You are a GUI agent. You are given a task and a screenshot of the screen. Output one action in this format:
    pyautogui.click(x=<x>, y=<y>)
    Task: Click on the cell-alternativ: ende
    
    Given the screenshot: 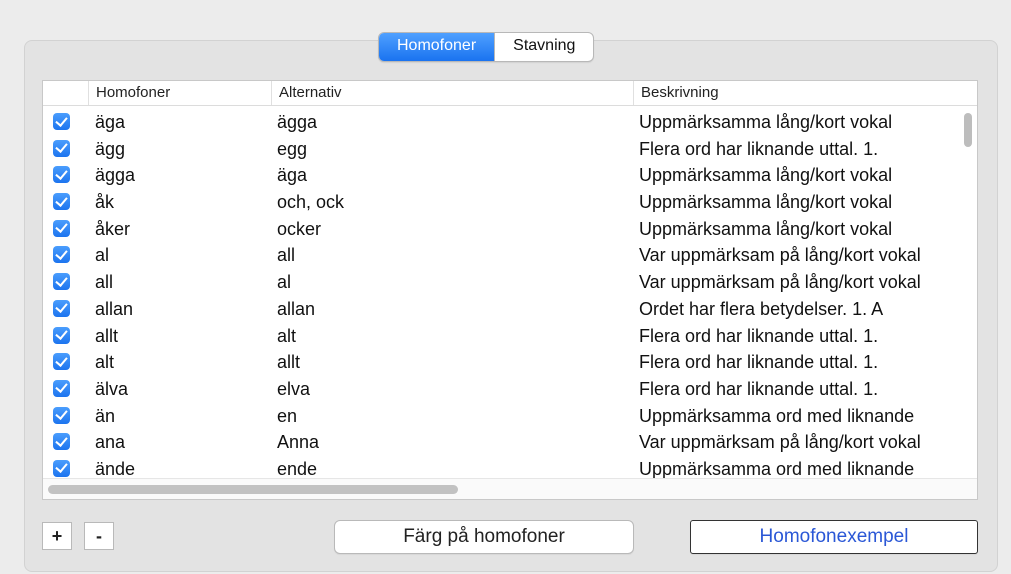 What is the action you would take?
    pyautogui.click(x=297, y=468)
    